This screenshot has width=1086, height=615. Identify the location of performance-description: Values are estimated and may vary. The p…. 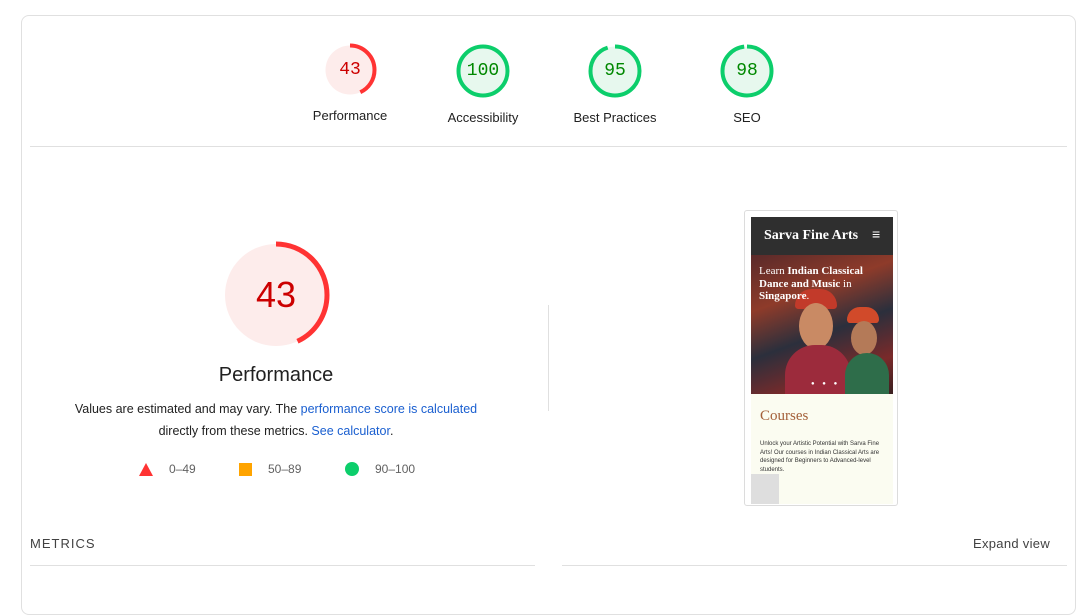
(276, 420).